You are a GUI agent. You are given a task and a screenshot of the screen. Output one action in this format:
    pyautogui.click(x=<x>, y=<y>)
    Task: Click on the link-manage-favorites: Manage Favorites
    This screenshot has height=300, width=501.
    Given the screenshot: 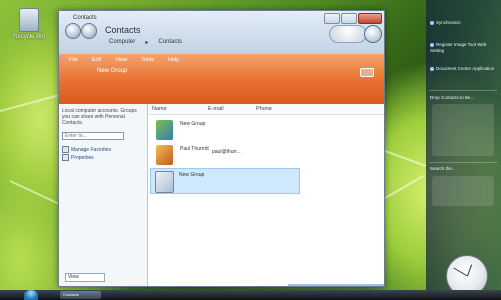 What is the action you would take?
    pyautogui.click(x=86, y=149)
    